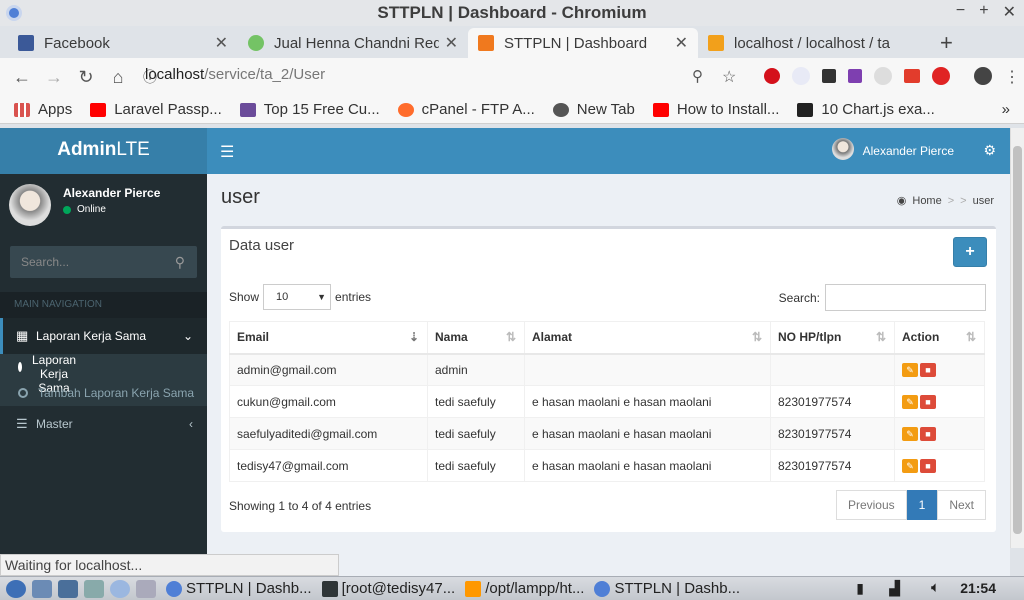  I want to click on battery-icon: ▮, so click(860, 588).